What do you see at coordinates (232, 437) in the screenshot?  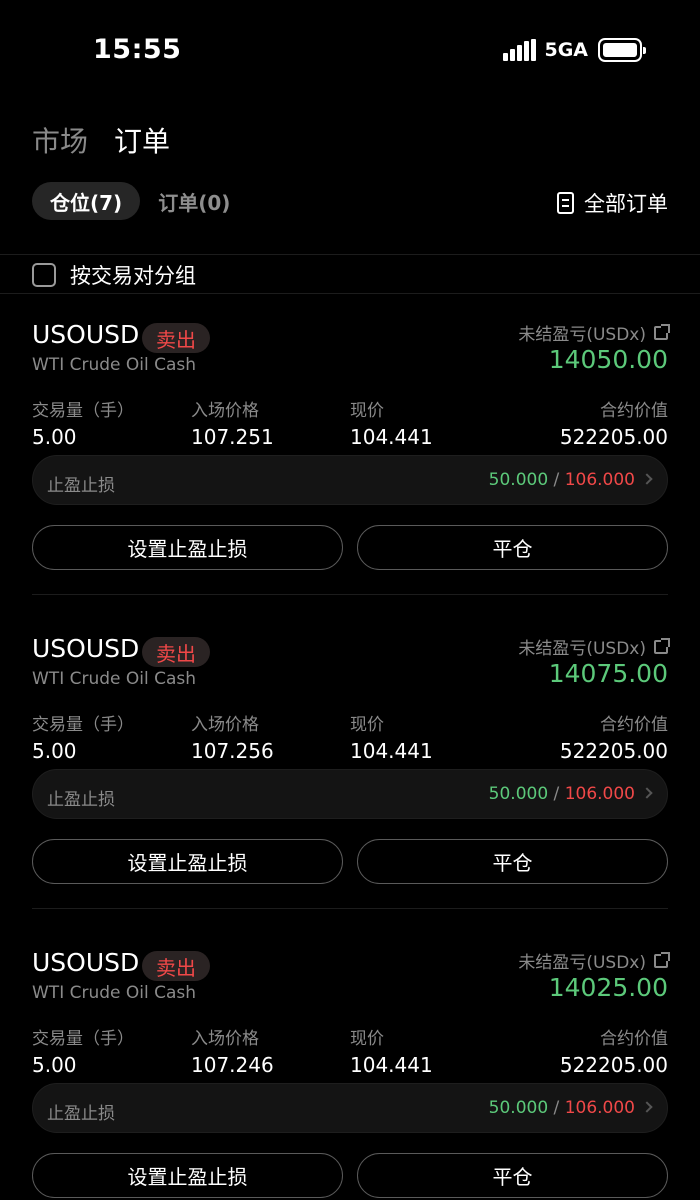 I see `entry-price-value: 107.251` at bounding box center [232, 437].